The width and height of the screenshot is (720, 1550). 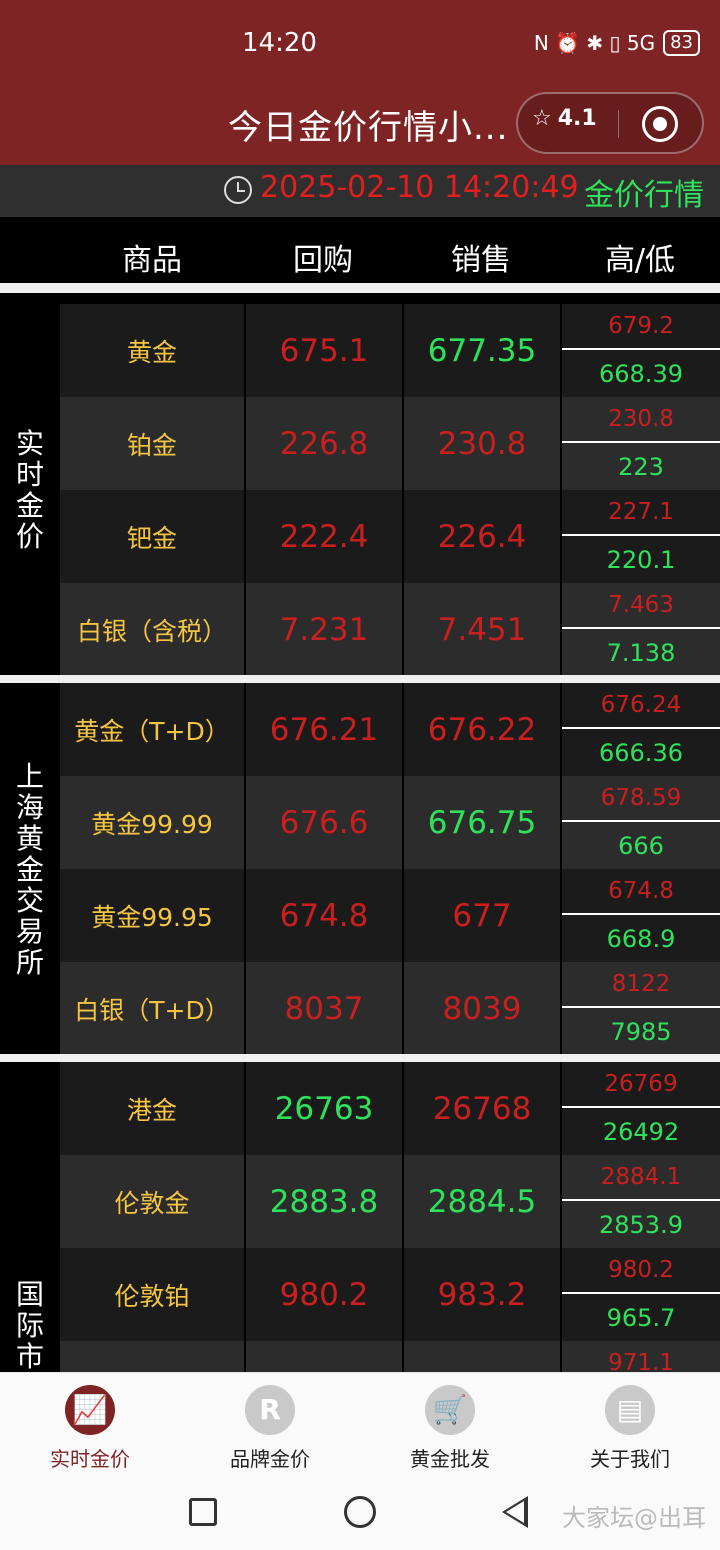 What do you see at coordinates (152, 731) in the screenshot?
I see `product-name: 黄金（T+D）` at bounding box center [152, 731].